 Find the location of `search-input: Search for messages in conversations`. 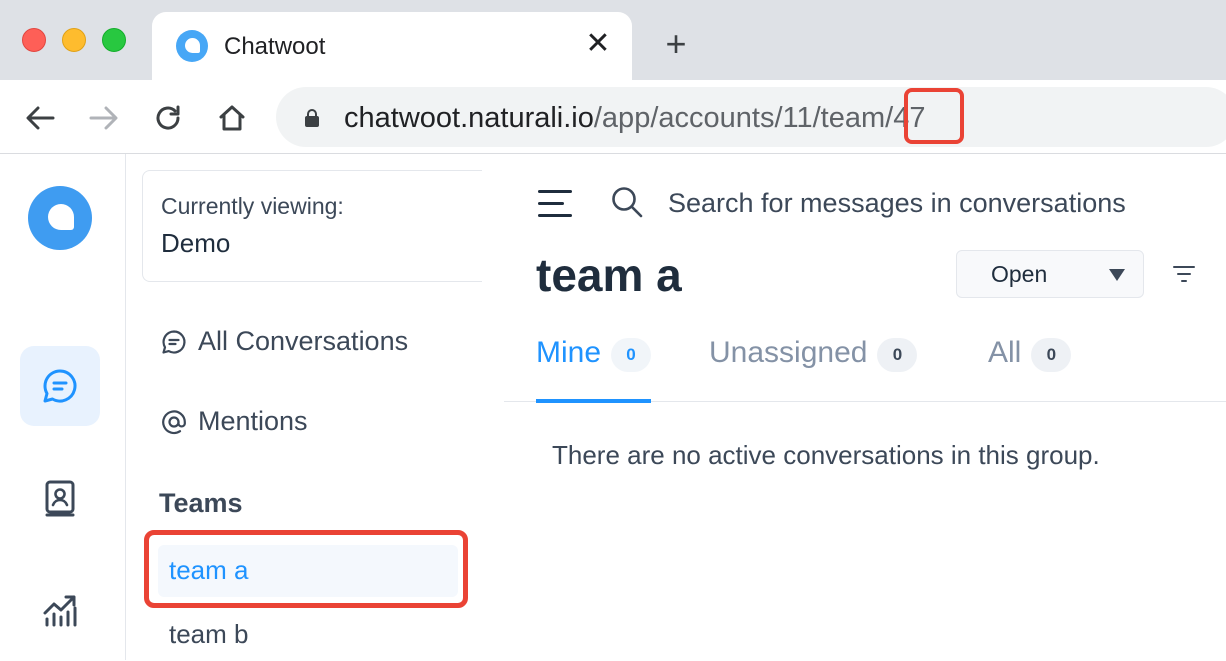

search-input: Search for messages in conversations is located at coordinates (897, 203).